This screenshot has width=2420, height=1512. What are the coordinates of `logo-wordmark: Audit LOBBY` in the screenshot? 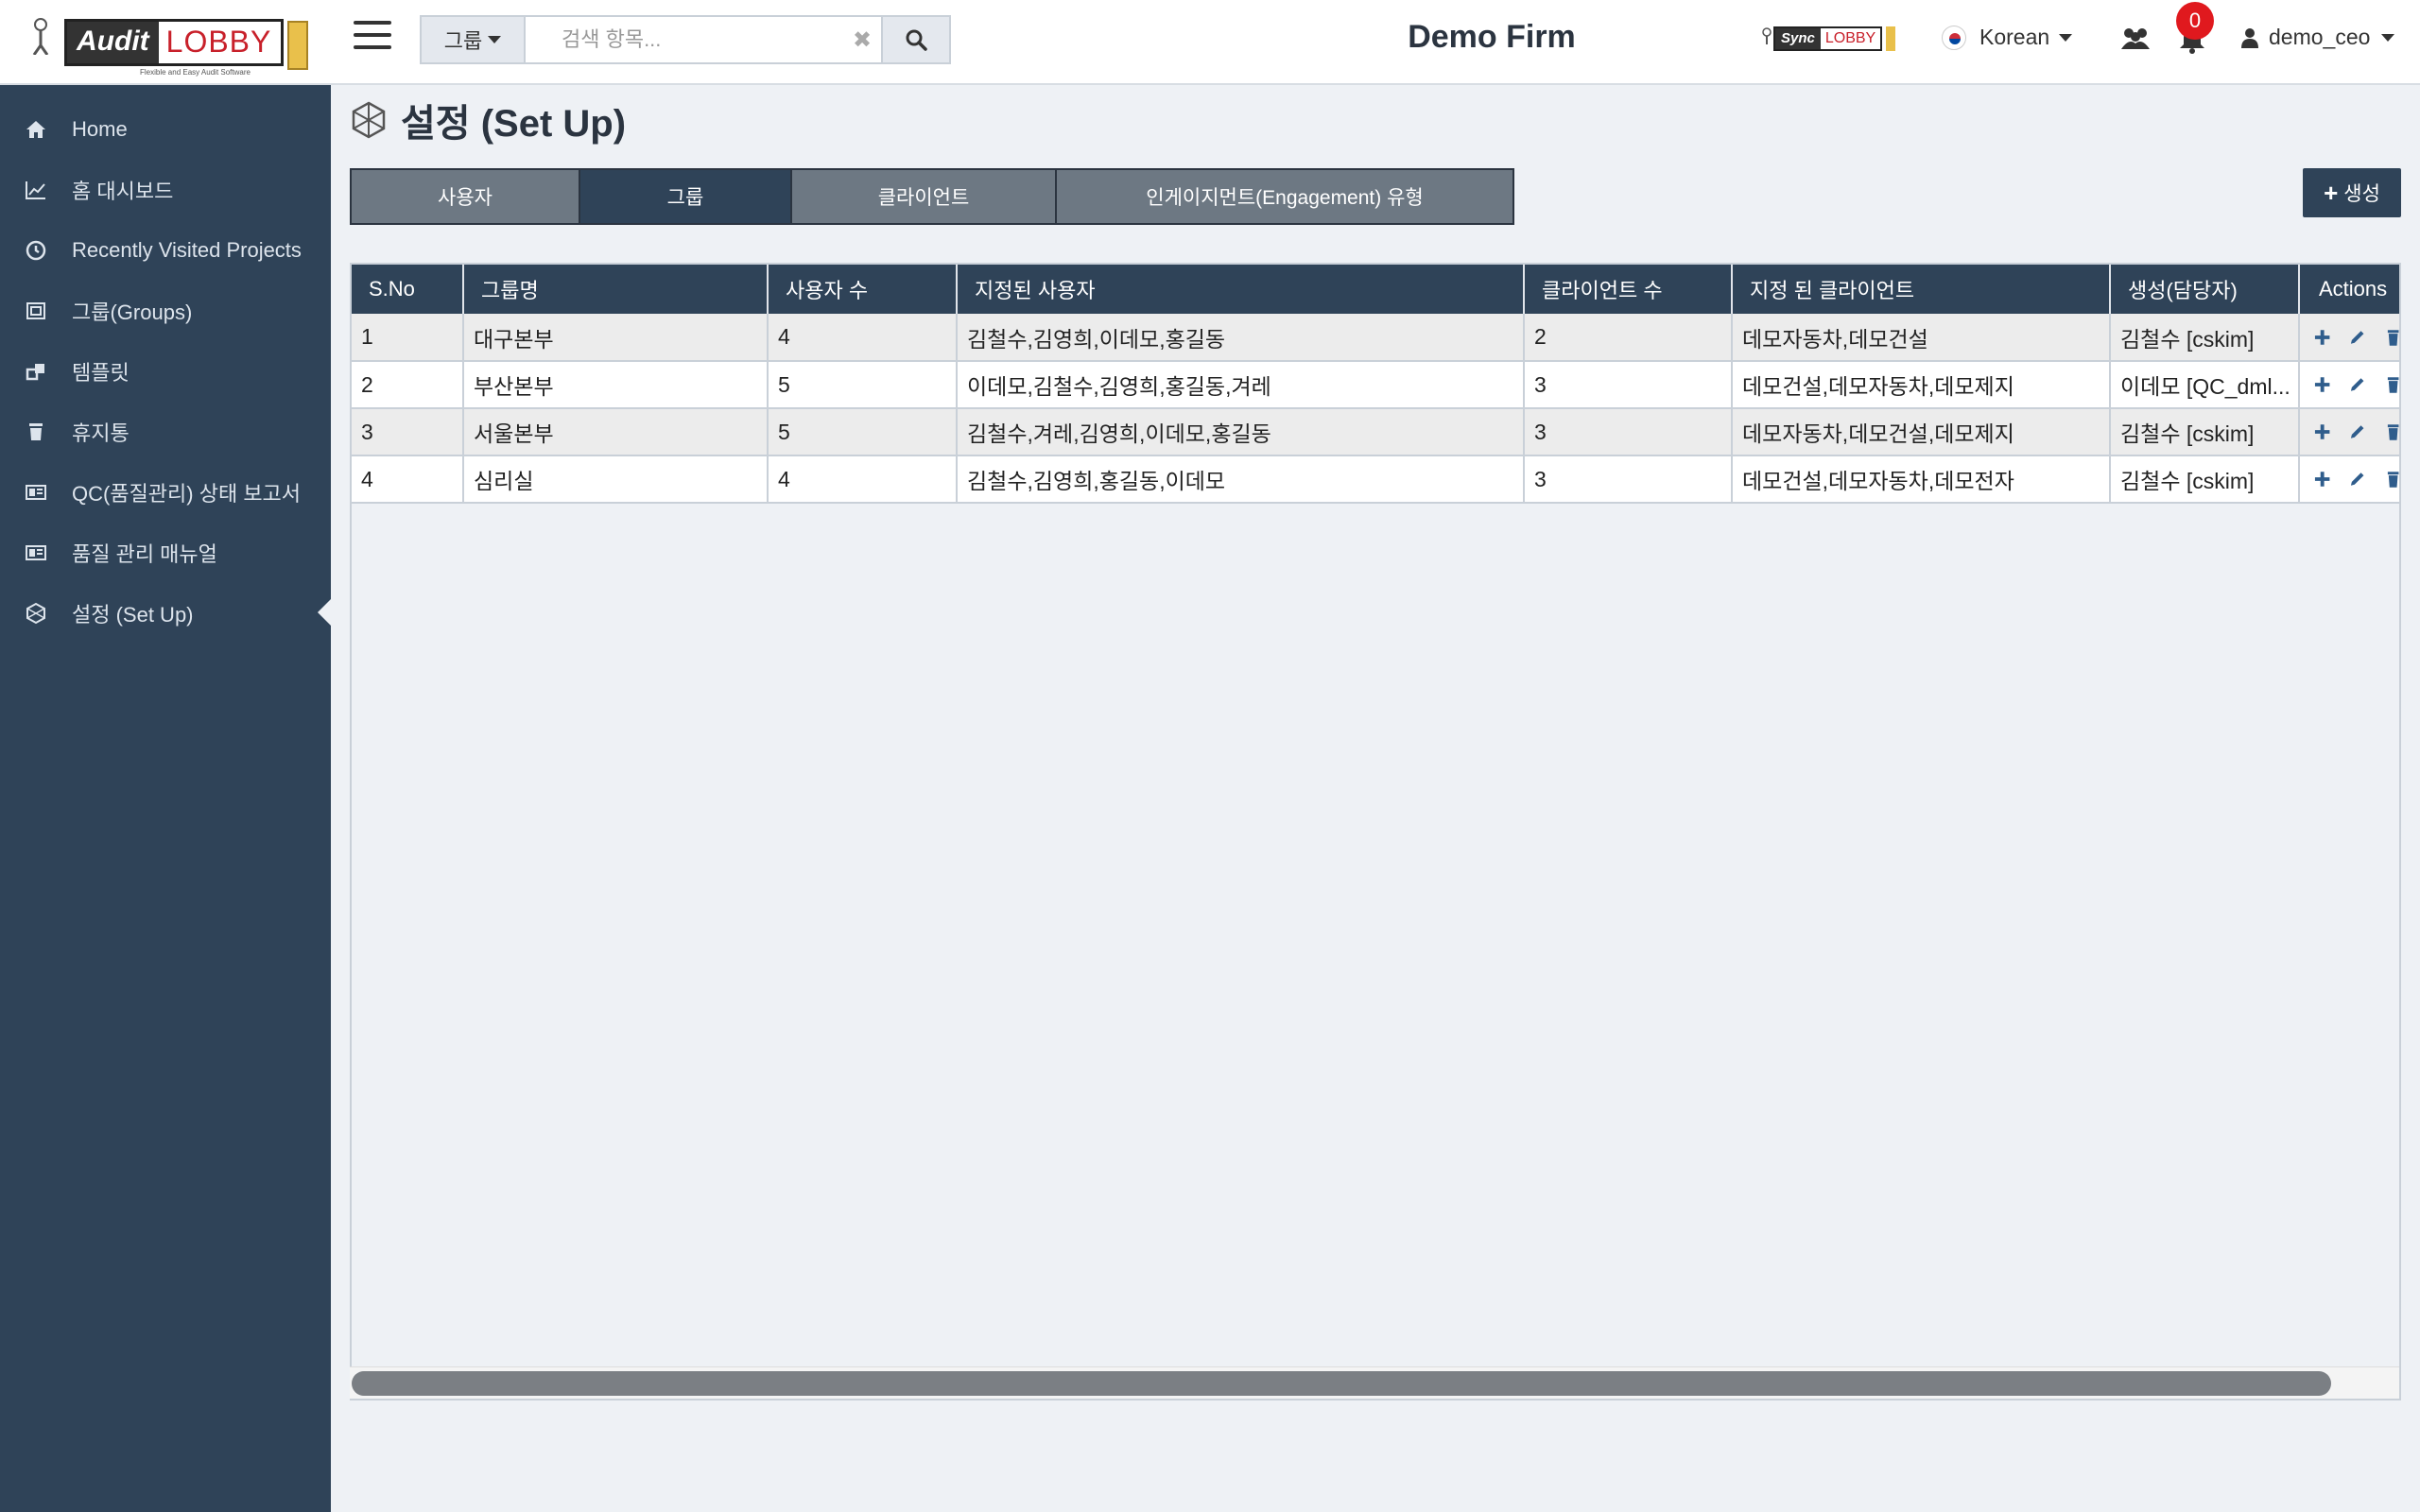 It's located at (174, 42).